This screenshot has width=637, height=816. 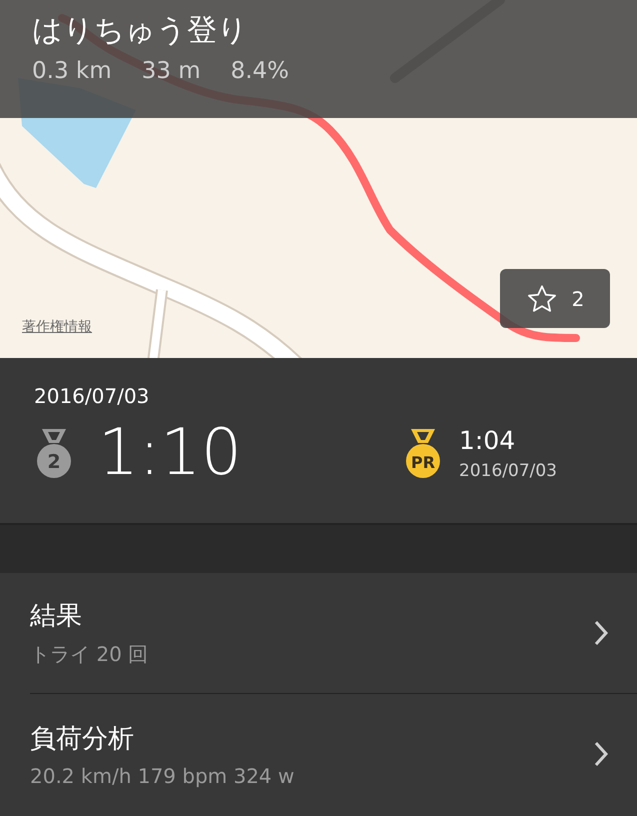 What do you see at coordinates (92, 396) in the screenshot?
I see `effort-date: 2016/07/03` at bounding box center [92, 396].